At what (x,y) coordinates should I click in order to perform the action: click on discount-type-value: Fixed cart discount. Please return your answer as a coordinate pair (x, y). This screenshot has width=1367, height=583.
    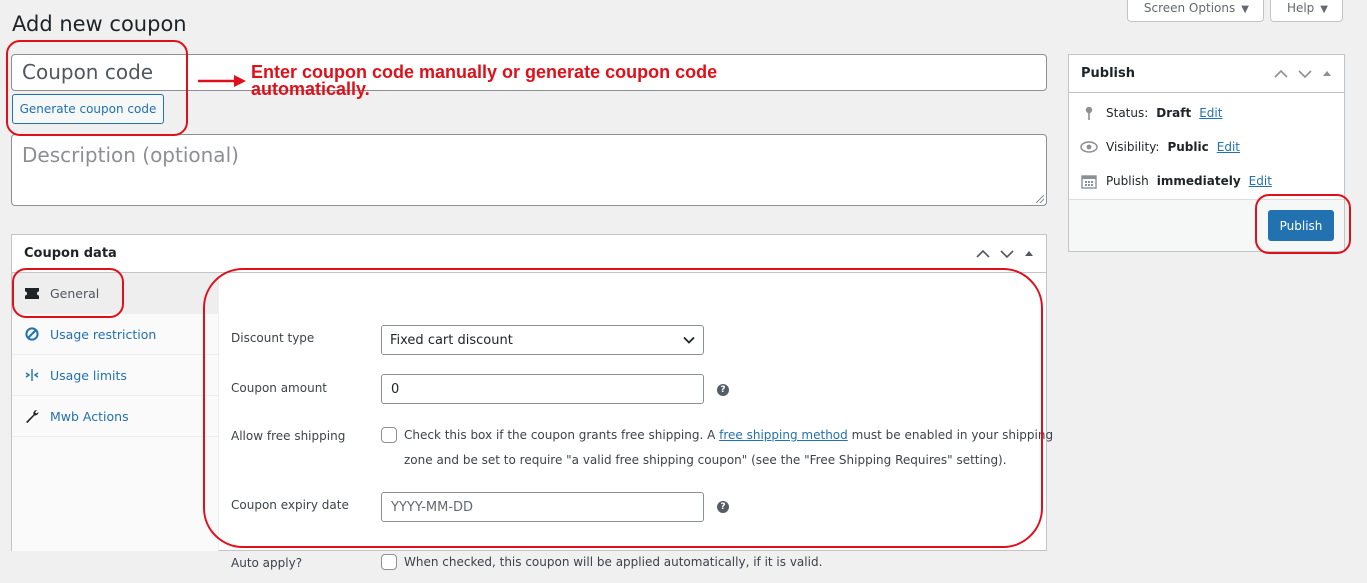
    Looking at the image, I should click on (451, 340).